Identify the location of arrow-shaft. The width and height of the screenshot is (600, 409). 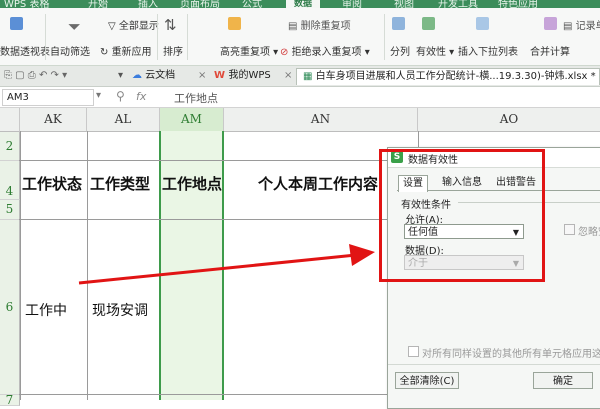
(217, 269).